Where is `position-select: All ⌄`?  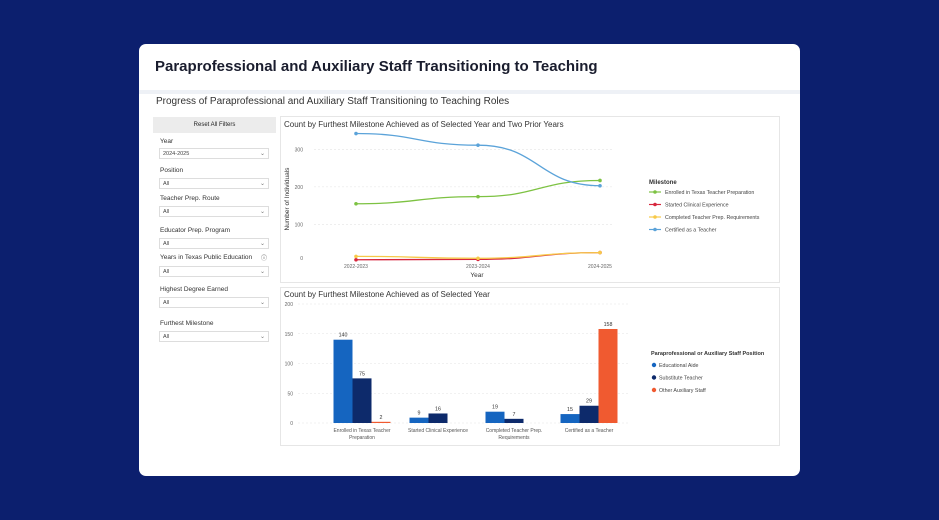 position-select: All ⌄ is located at coordinates (214, 183).